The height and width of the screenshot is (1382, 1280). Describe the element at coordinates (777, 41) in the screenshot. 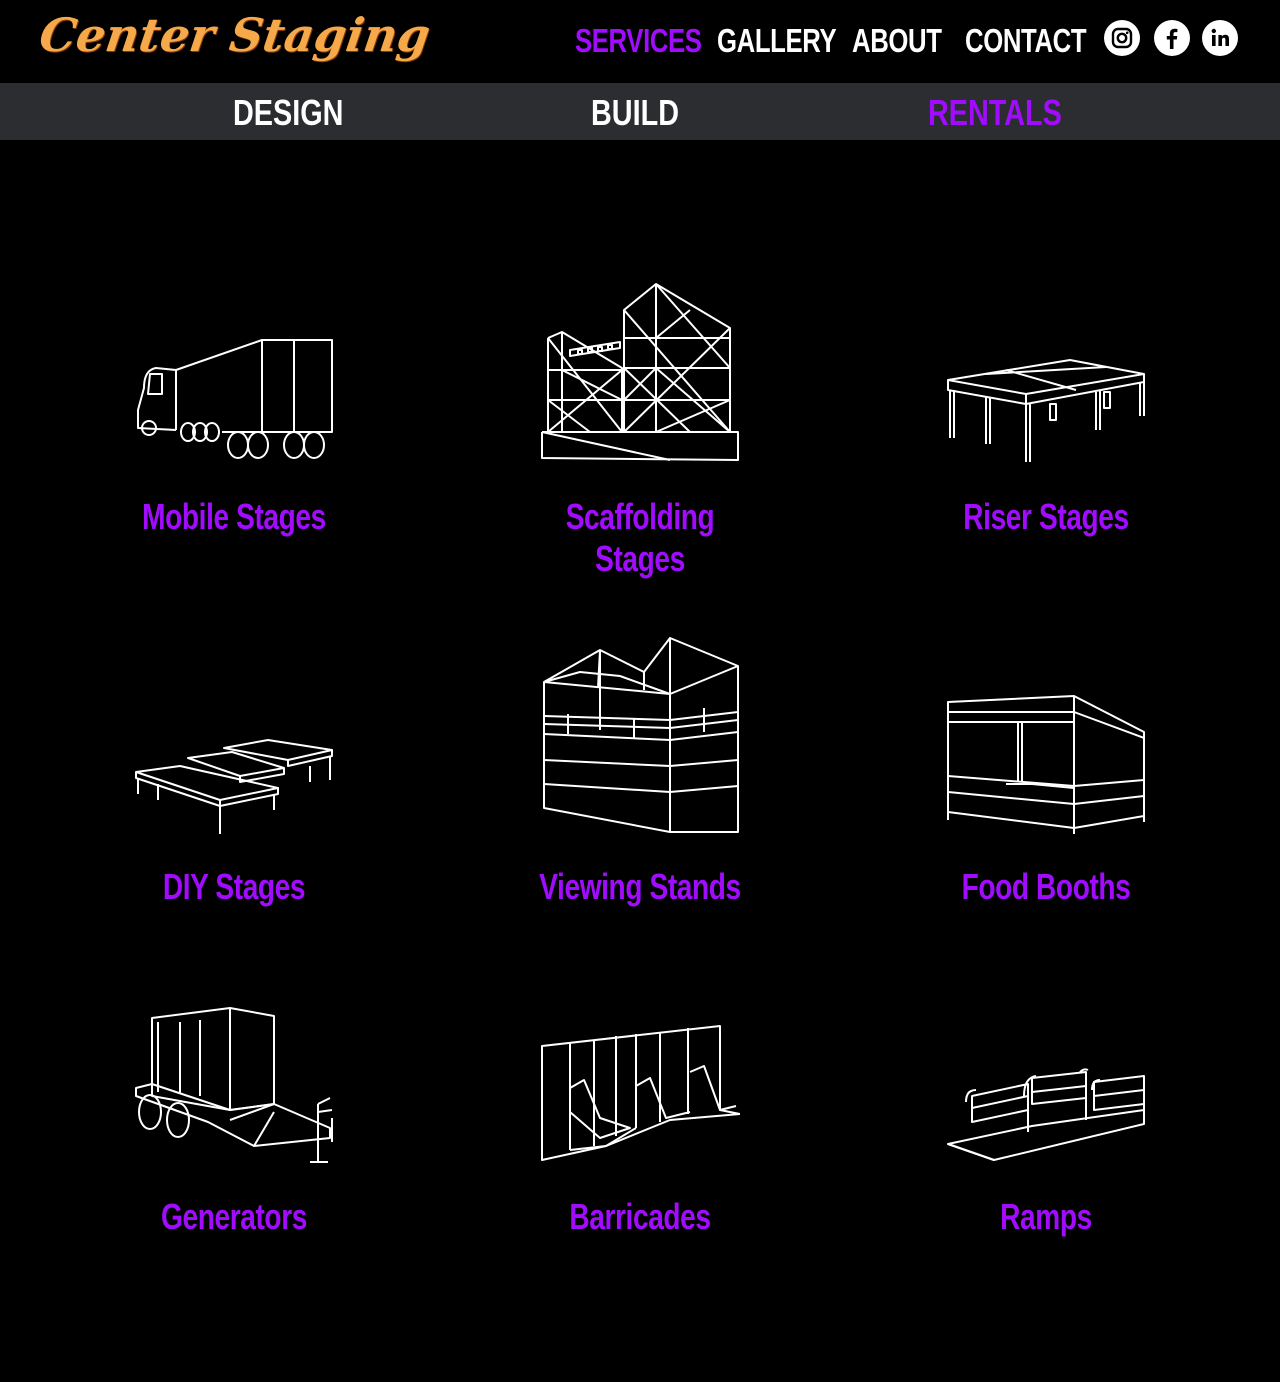

I see `nav-gallery: GALLERY` at that location.